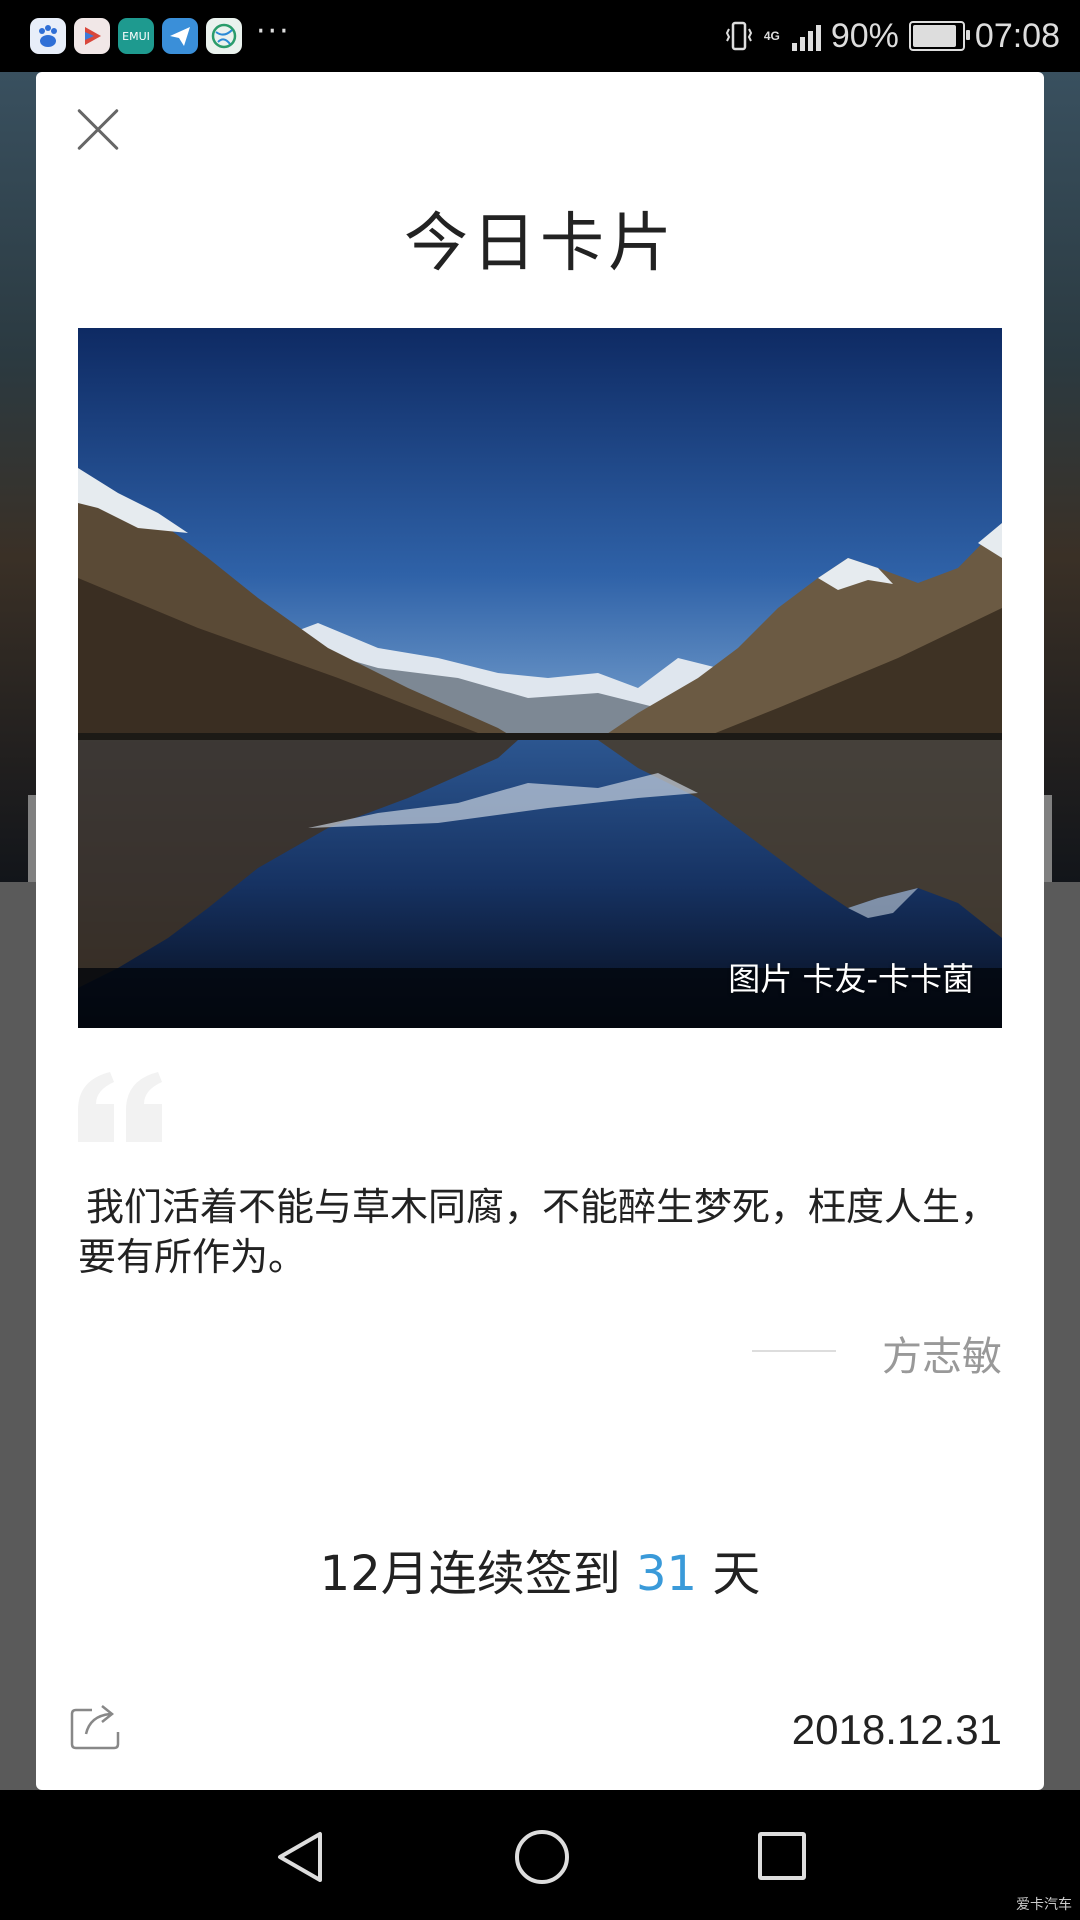 Image resolution: width=1080 pixels, height=1920 pixels. I want to click on status-indicators: 4G 90% 07:08, so click(892, 36).